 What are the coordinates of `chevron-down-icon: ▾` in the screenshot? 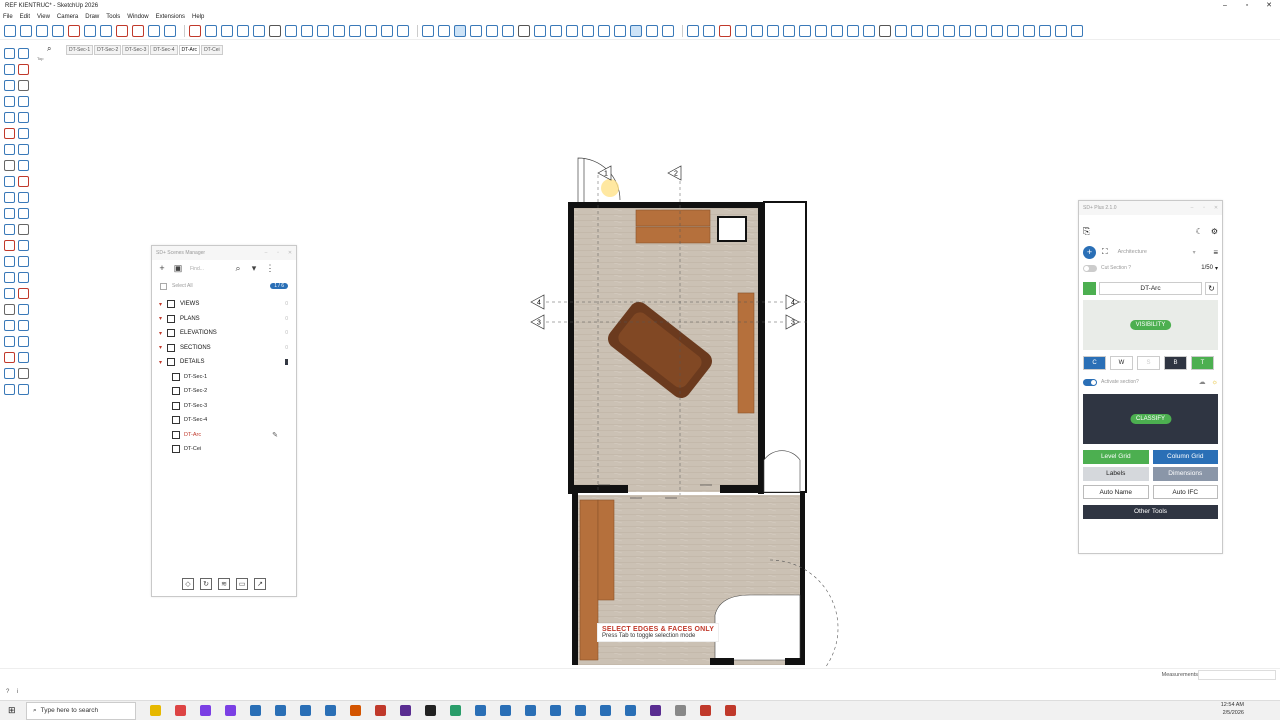 It's located at (1216, 268).